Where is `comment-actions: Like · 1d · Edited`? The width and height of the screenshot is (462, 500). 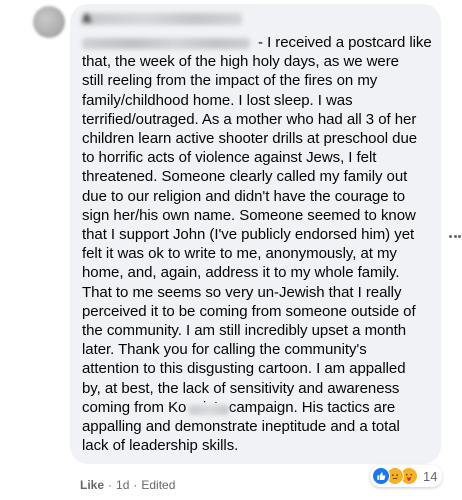
comment-actions: Like · 1d · Edited is located at coordinates (127, 485).